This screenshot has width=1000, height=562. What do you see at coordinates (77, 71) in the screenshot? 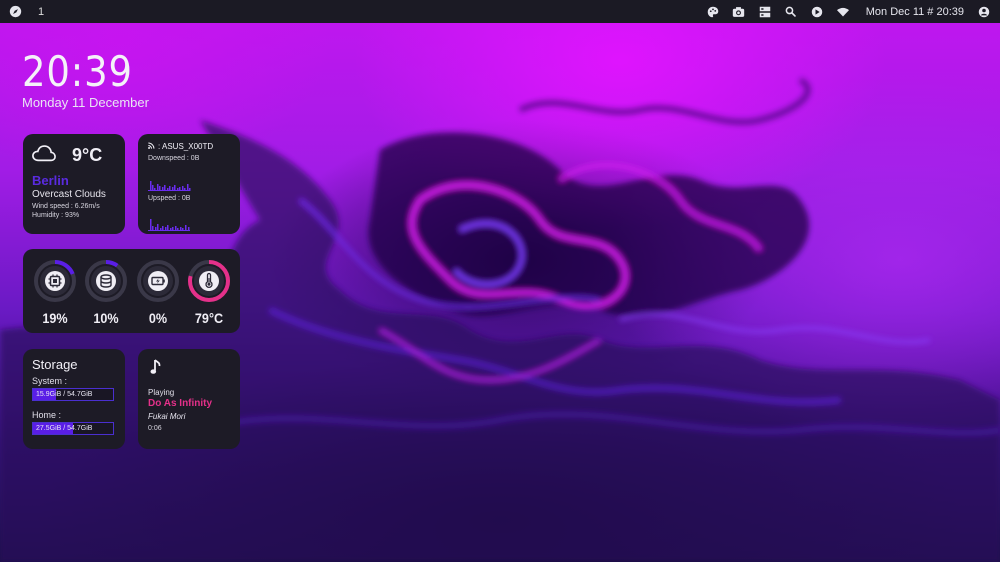
I see `desktop-clock-time: 20:39` at bounding box center [77, 71].